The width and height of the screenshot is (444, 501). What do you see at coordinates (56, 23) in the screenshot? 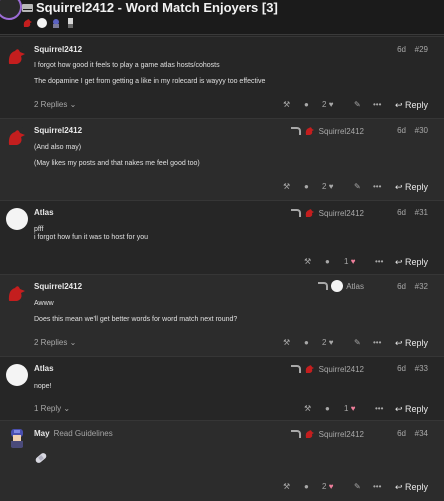
I see `may-avatar-icon` at bounding box center [56, 23].